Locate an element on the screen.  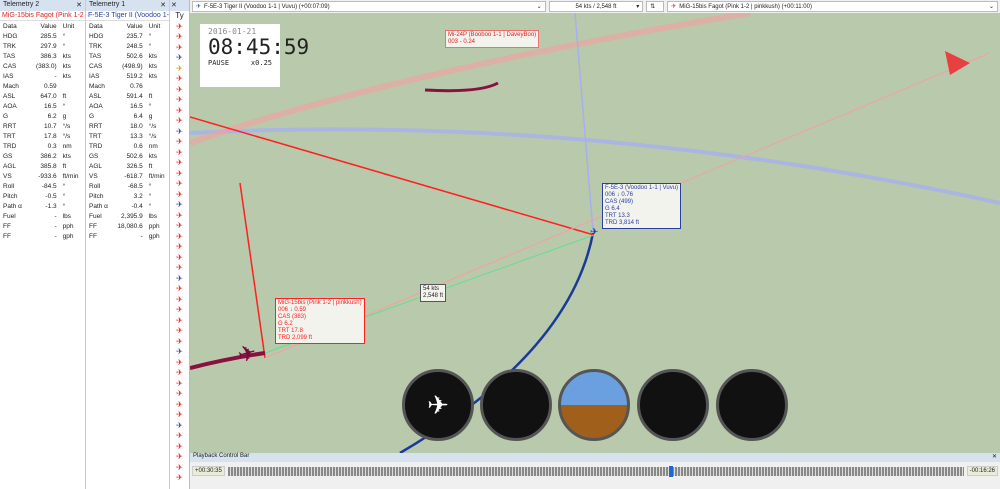
cell: HDG is located at coordinates (96, 36).